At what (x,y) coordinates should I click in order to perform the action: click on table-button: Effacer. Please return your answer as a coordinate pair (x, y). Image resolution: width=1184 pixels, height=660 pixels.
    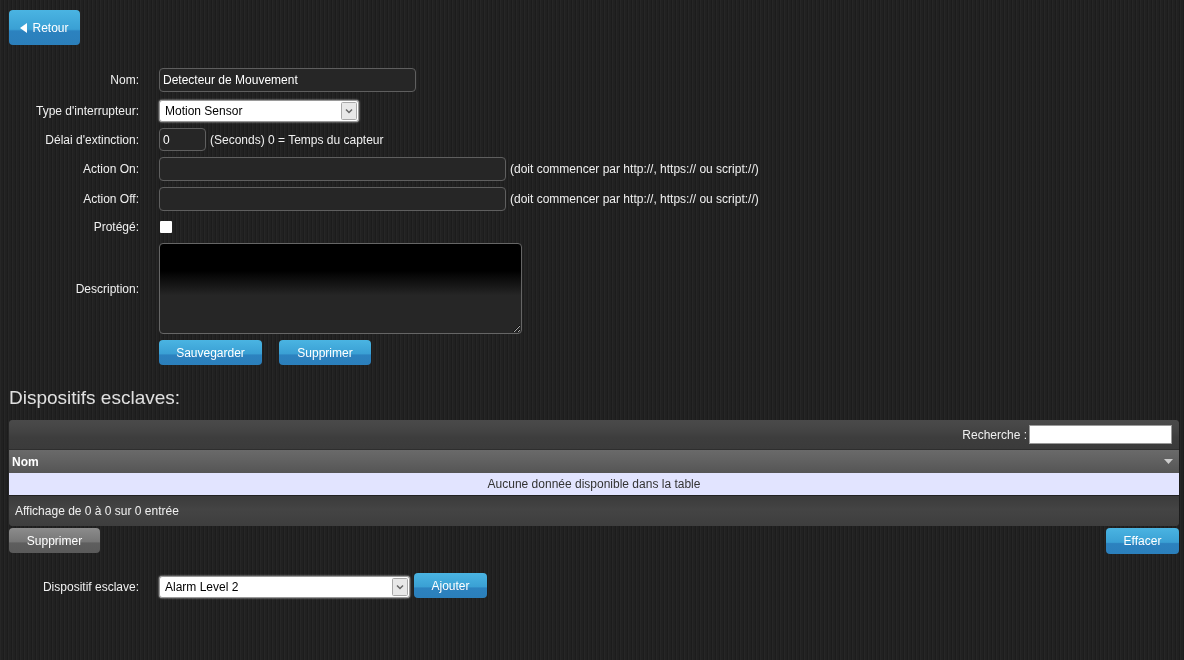
    Looking at the image, I should click on (1142, 541).